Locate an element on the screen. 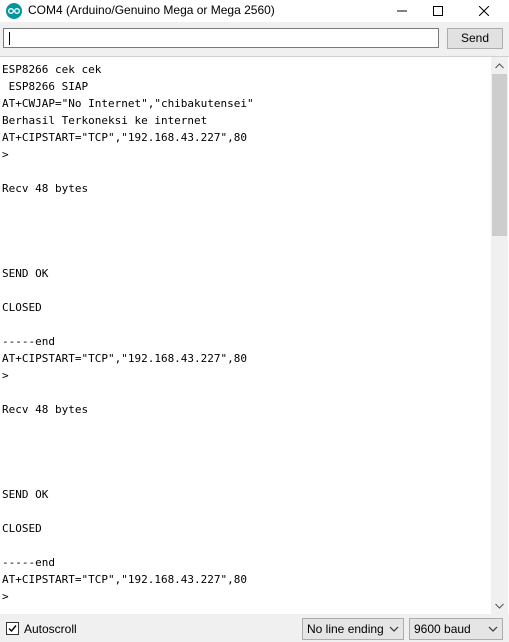 The image size is (509, 642). maximize-button is located at coordinates (438, 11).